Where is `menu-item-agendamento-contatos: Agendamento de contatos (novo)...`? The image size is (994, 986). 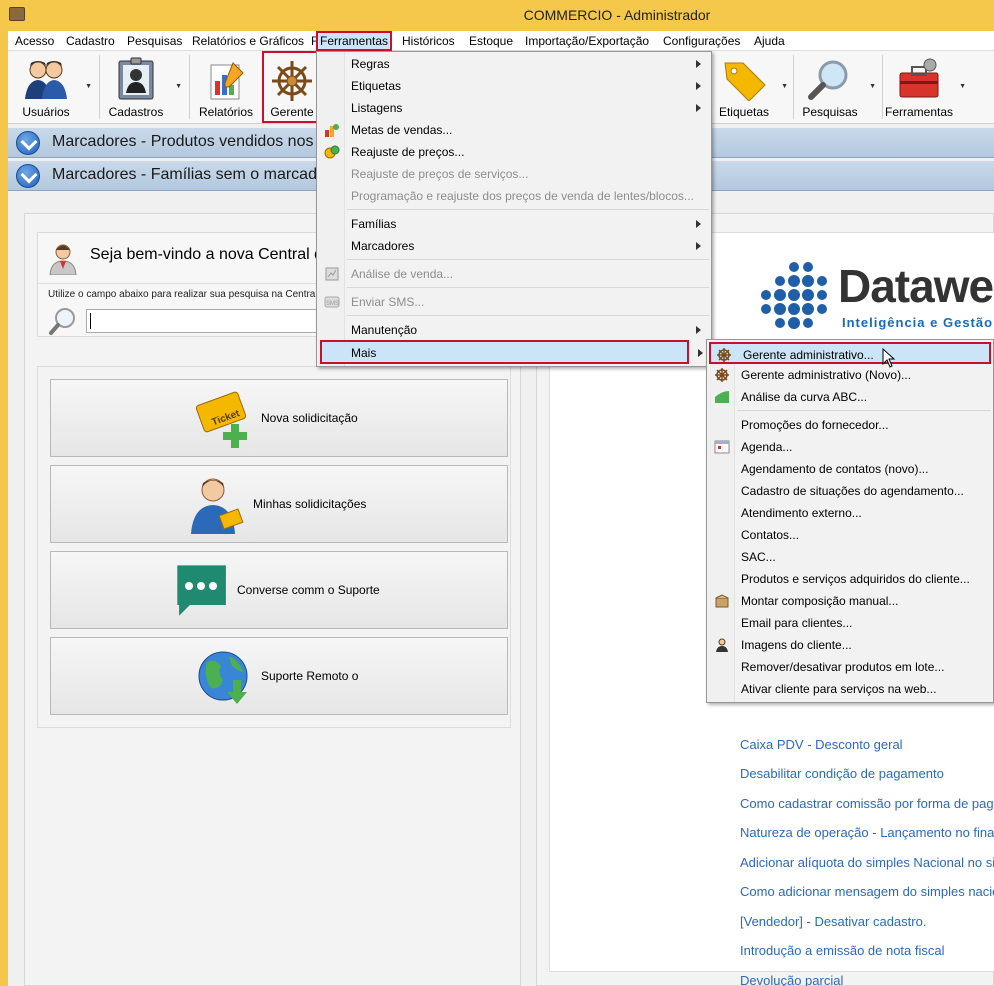
menu-item-agendamento-contatos: Agendamento de contatos (novo)... is located at coordinates (850, 469).